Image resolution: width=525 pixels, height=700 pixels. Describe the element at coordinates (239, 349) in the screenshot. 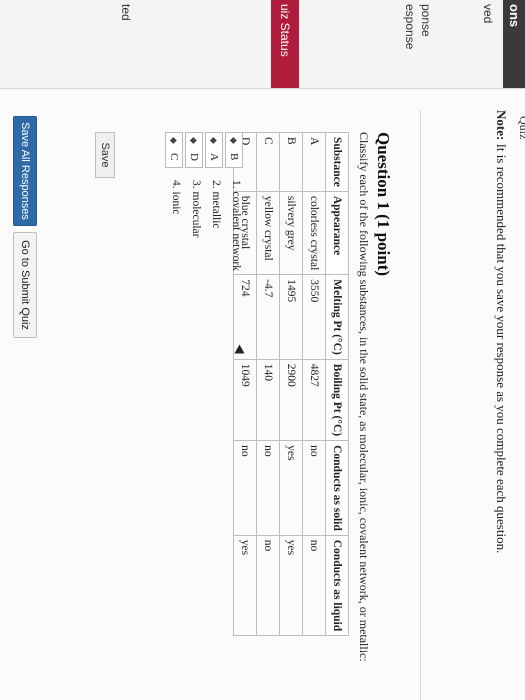

I see `mouse-pointer-icon` at that location.